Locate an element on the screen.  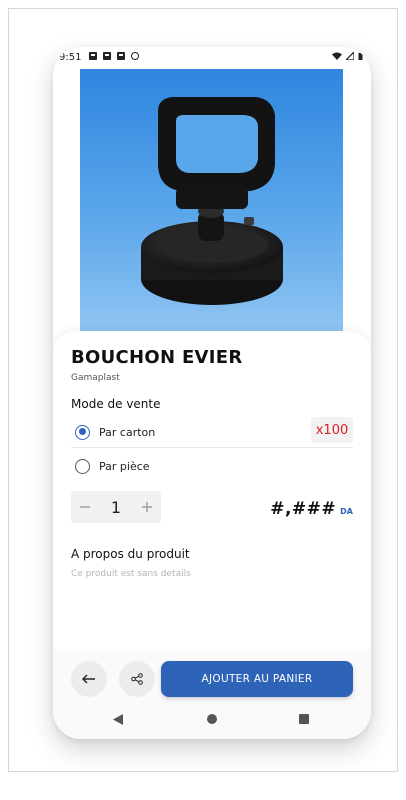
product-price: #,### DA is located at coordinates (311, 509).